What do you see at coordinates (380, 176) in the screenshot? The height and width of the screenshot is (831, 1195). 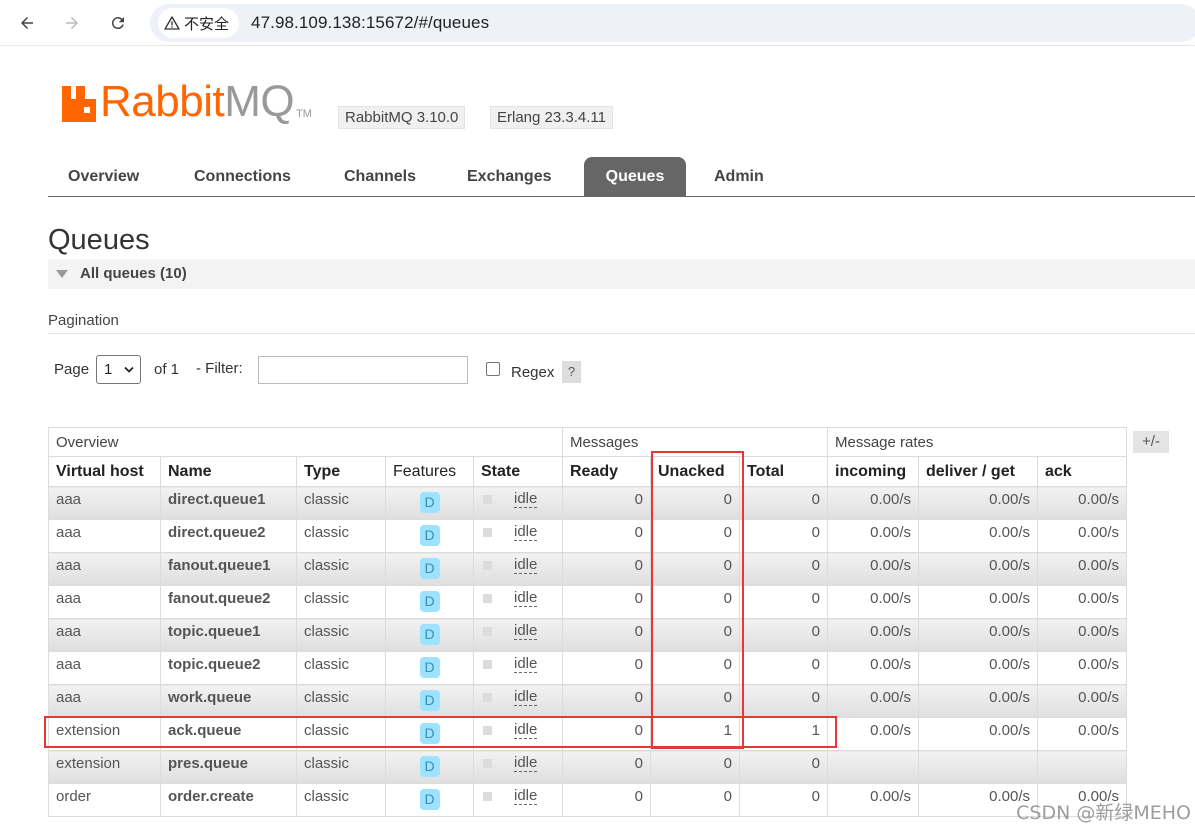 I see `tab-channels: Channels` at bounding box center [380, 176].